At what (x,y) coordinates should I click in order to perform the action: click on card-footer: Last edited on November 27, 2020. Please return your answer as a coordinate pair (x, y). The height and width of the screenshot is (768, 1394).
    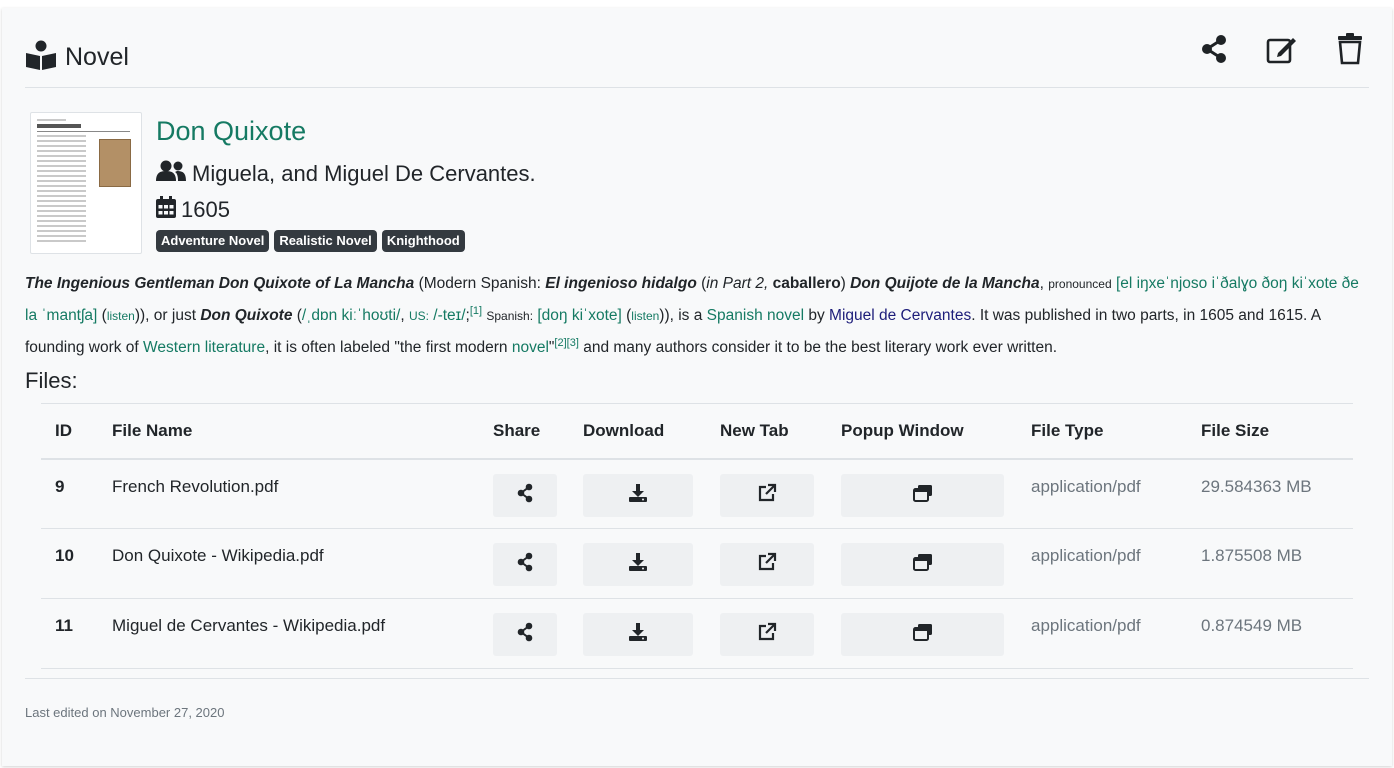
    Looking at the image, I should click on (697, 699).